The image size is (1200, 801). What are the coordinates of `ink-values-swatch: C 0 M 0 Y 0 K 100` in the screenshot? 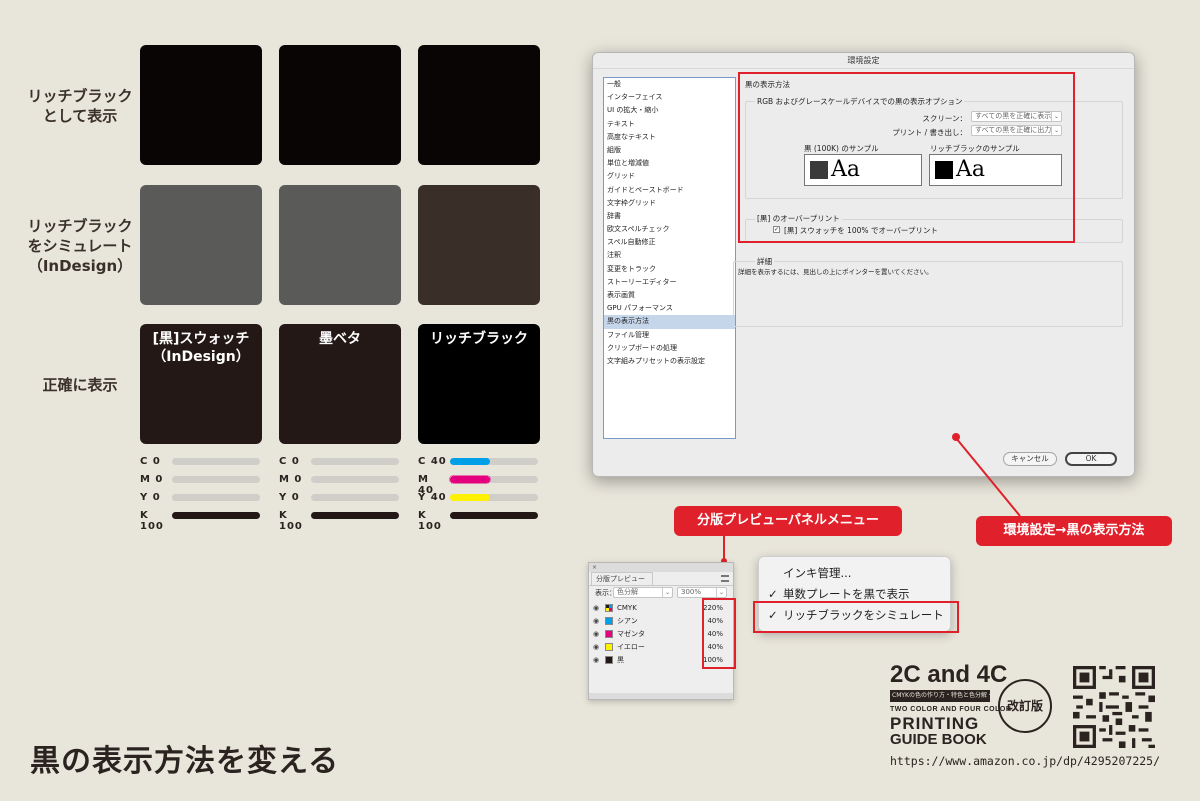 It's located at (201, 494).